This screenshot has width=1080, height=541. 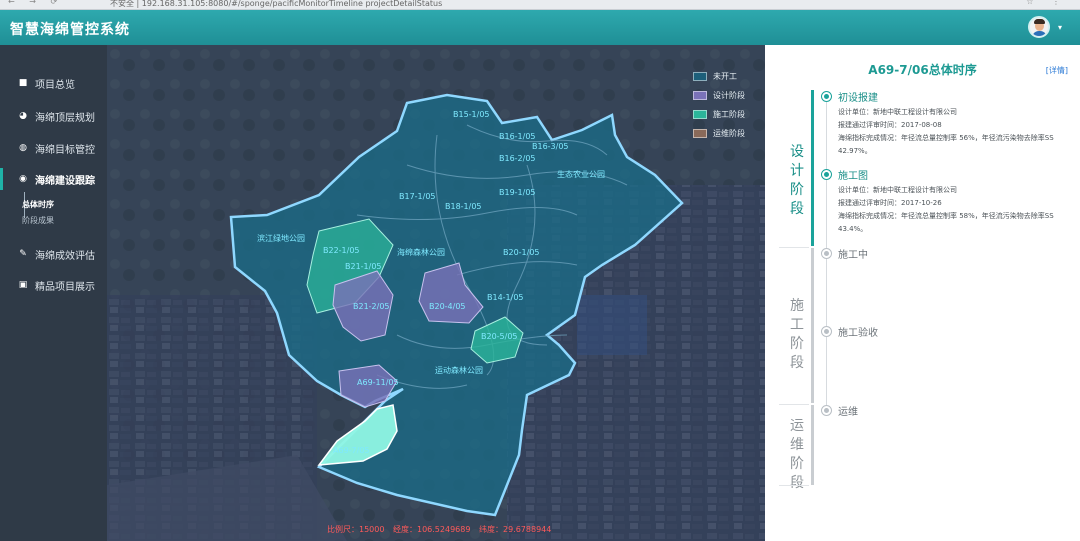 I want to click on sidebar-item-effect-evaluation: ✎ 海绵成效评估, so click(x=53, y=254).